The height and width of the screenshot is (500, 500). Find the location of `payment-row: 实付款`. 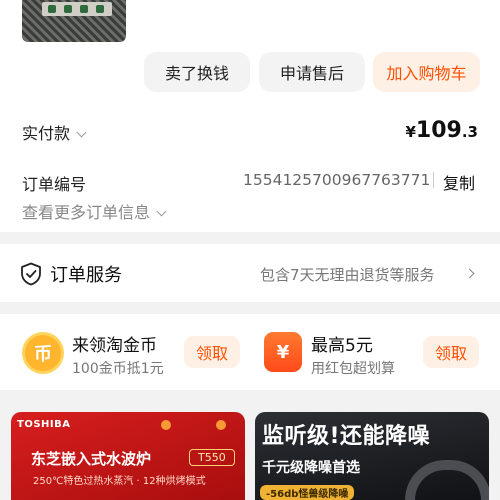

payment-row: 实付款 is located at coordinates (54, 132).